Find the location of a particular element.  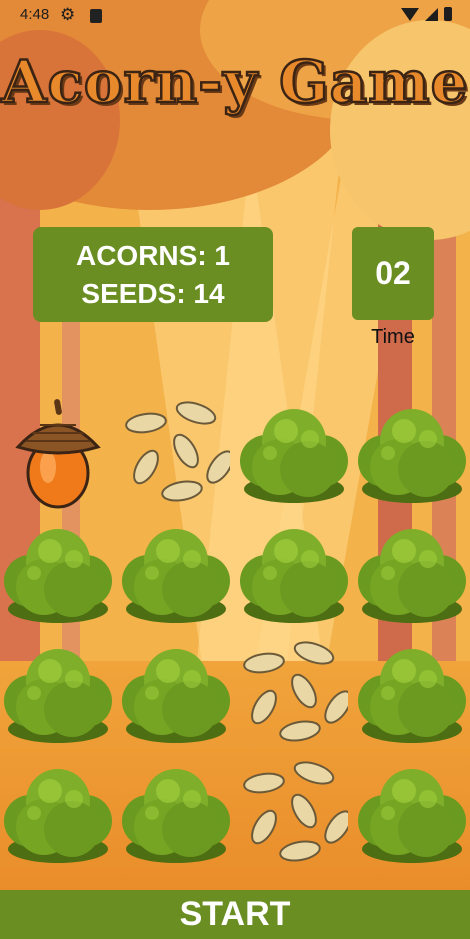

timer-label: Time is located at coordinates (393, 337).